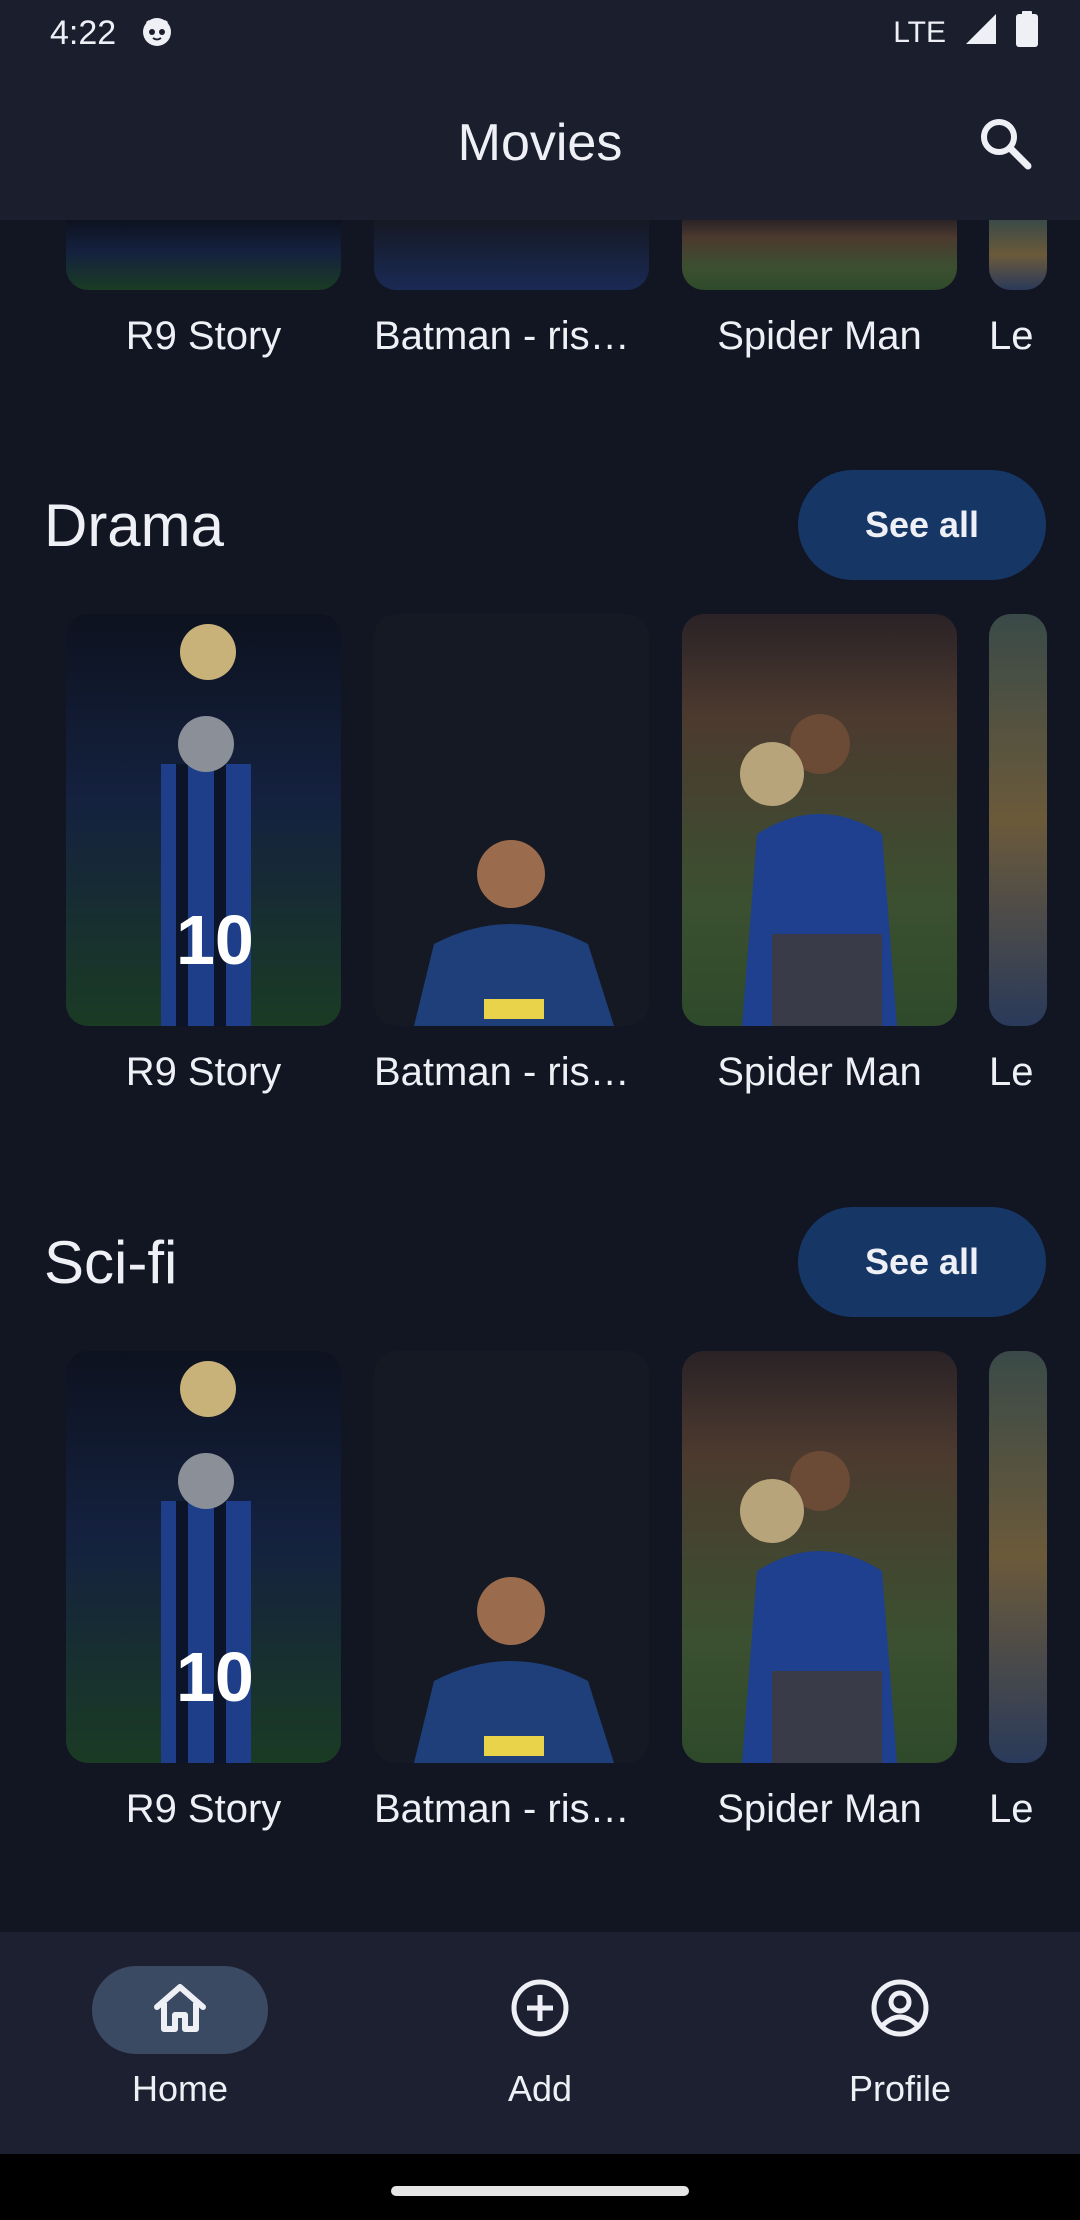  What do you see at coordinates (919, 32) in the screenshot?
I see `network-type: LTE` at bounding box center [919, 32].